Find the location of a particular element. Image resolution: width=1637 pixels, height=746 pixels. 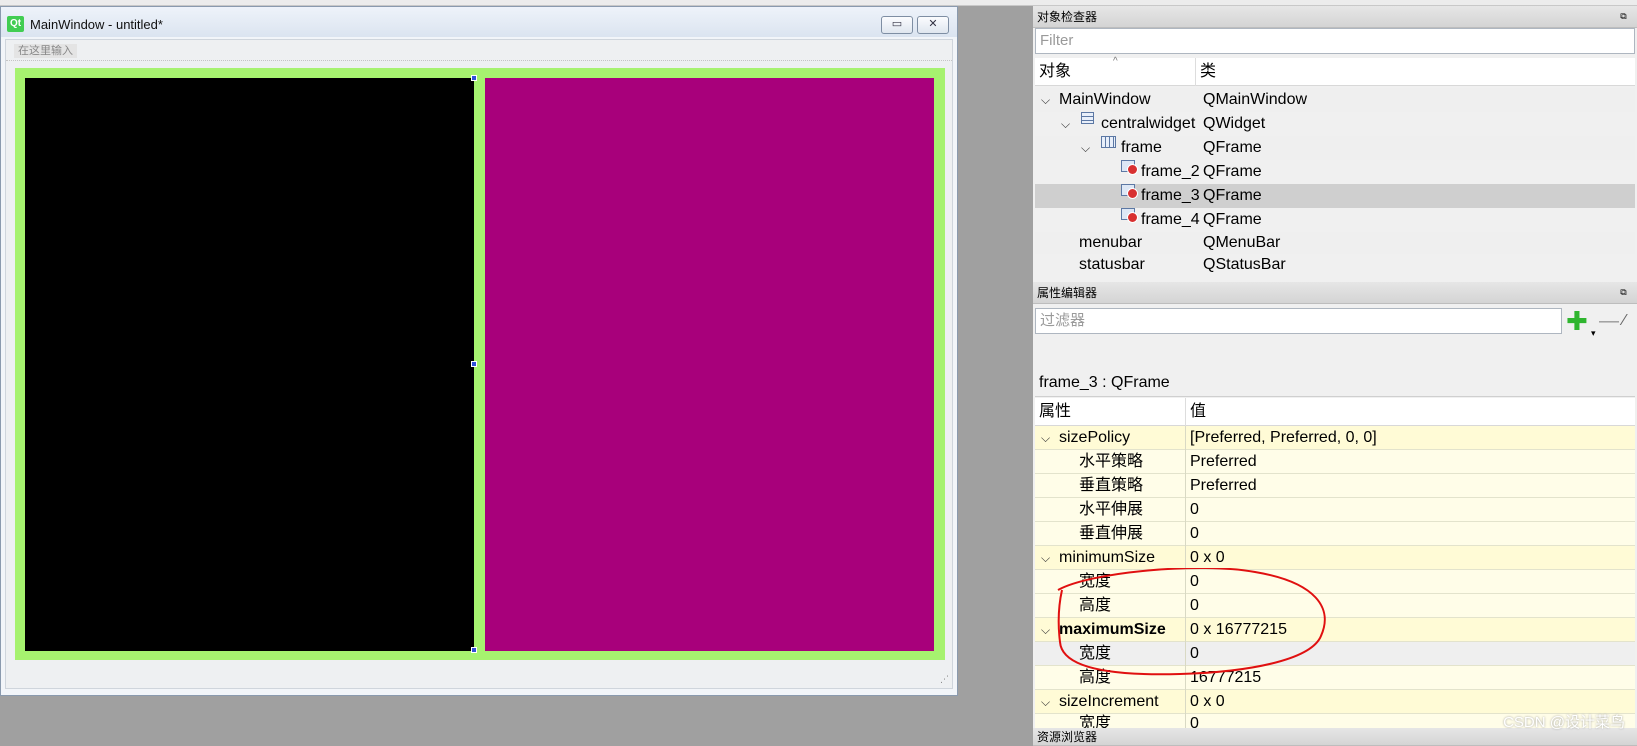

remove-property-minus-icon: — is located at coordinates (1609, 321).